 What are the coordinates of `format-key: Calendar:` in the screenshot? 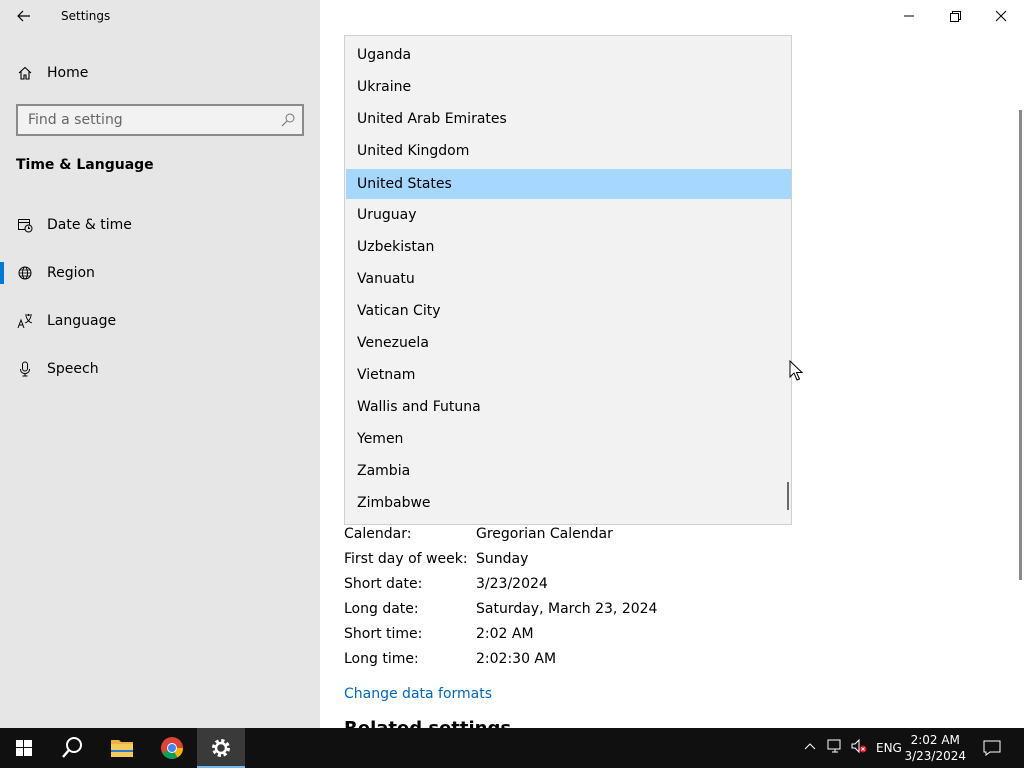 It's located at (378, 534).